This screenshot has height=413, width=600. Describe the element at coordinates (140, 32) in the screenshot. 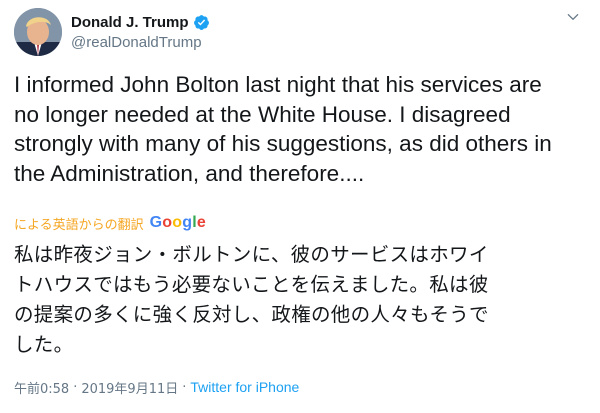

I see `author-names: Donald J. Trump @realDonaldTrump` at that location.